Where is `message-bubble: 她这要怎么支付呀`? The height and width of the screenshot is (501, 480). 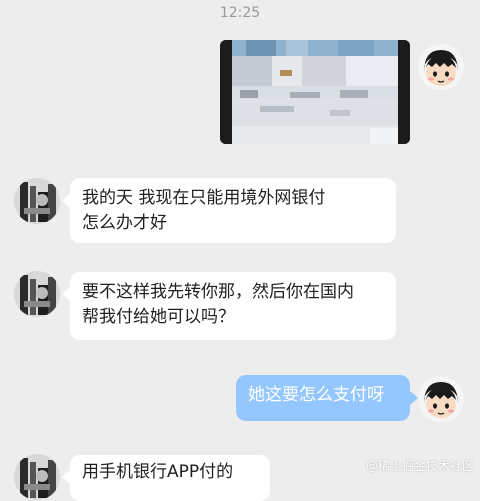 message-bubble: 她这要怎么支付呀 is located at coordinates (323, 398).